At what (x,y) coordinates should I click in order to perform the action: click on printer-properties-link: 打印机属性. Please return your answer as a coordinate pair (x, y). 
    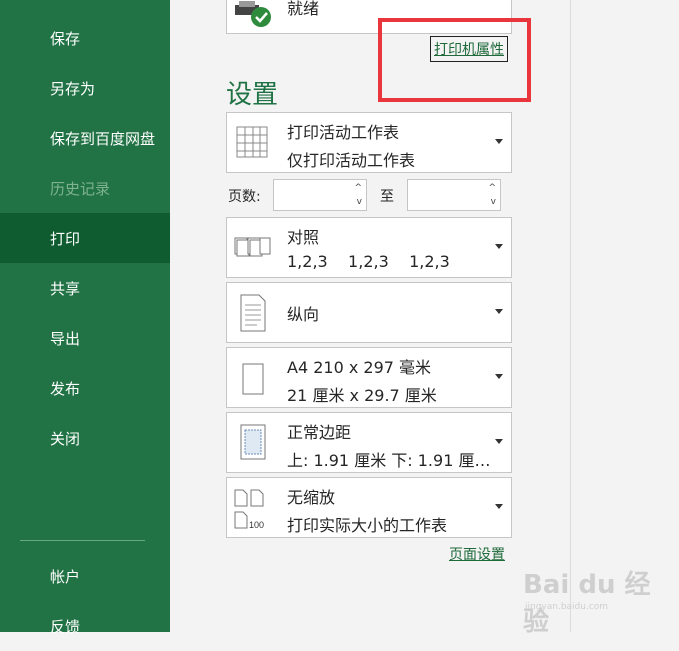
    Looking at the image, I should click on (469, 49).